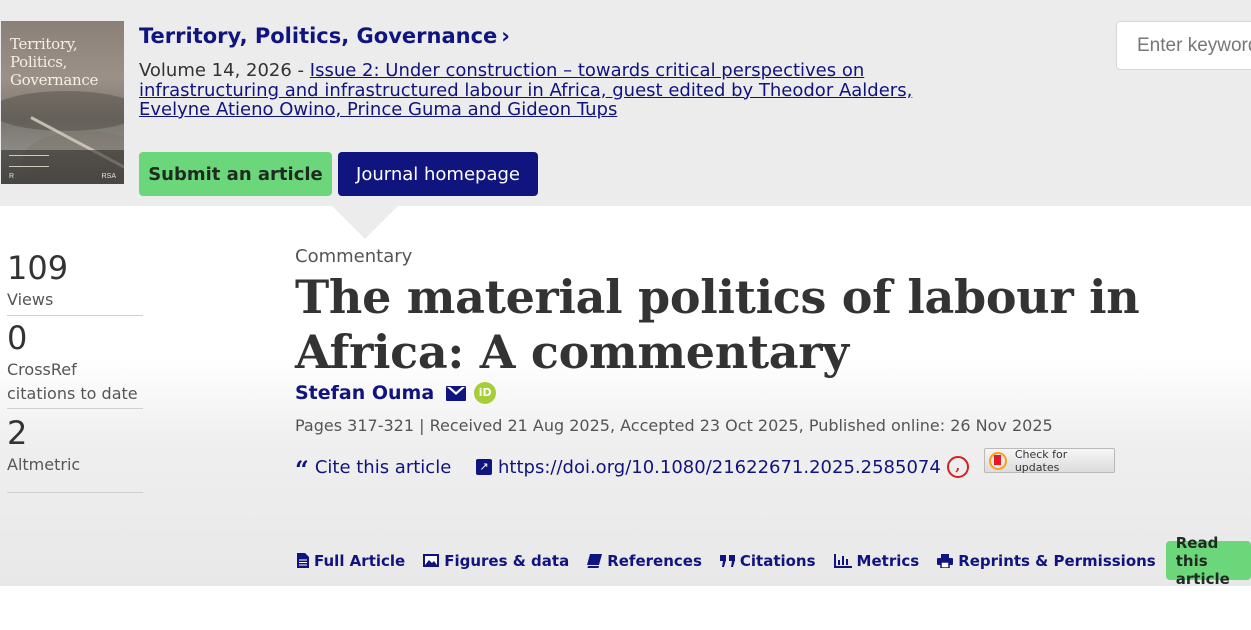 The height and width of the screenshot is (630, 1251). Describe the element at coordinates (302, 469) in the screenshot. I see `quote-icon: “` at that location.